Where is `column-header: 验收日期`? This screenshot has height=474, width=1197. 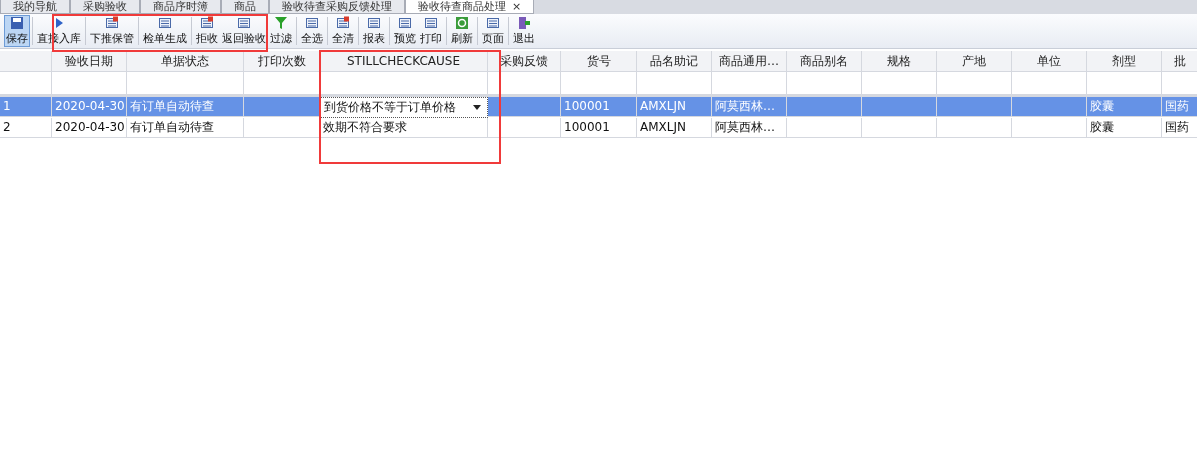 column-header: 验收日期 is located at coordinates (89, 61).